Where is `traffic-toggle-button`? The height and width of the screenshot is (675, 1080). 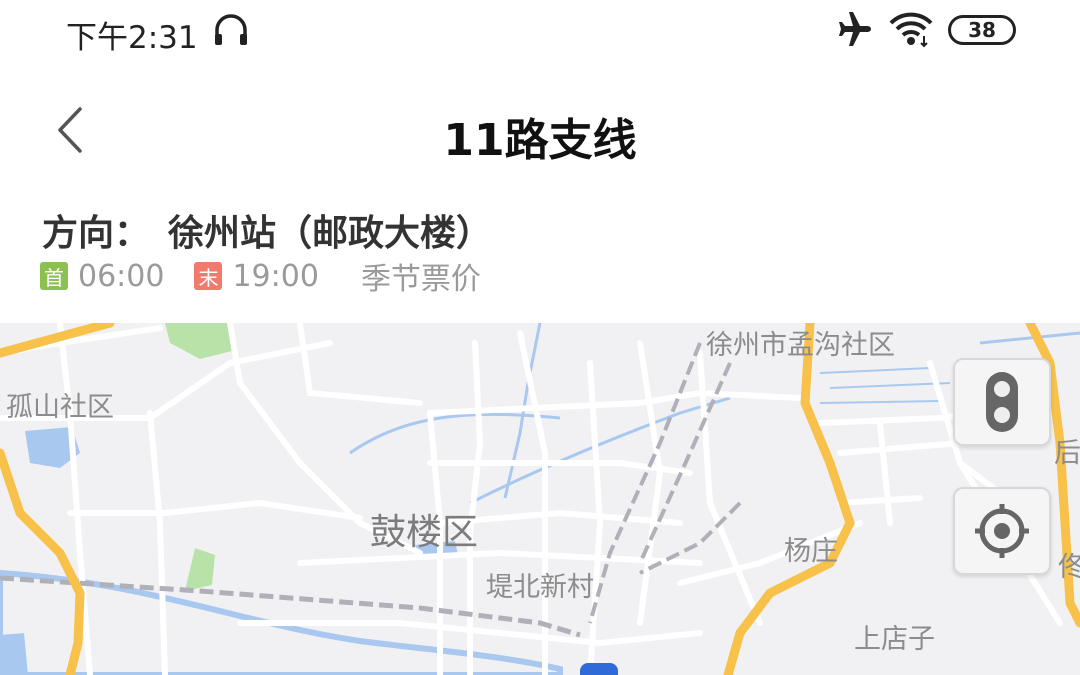 traffic-toggle-button is located at coordinates (1002, 402).